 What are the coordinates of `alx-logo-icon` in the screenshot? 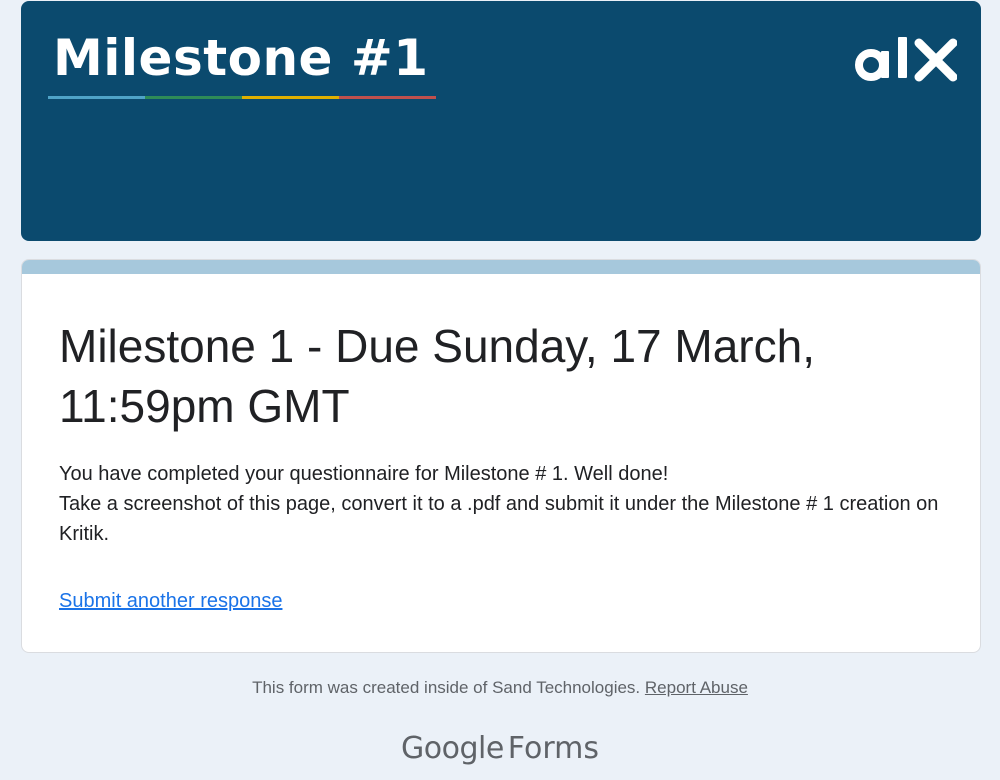 It's located at (906, 59).